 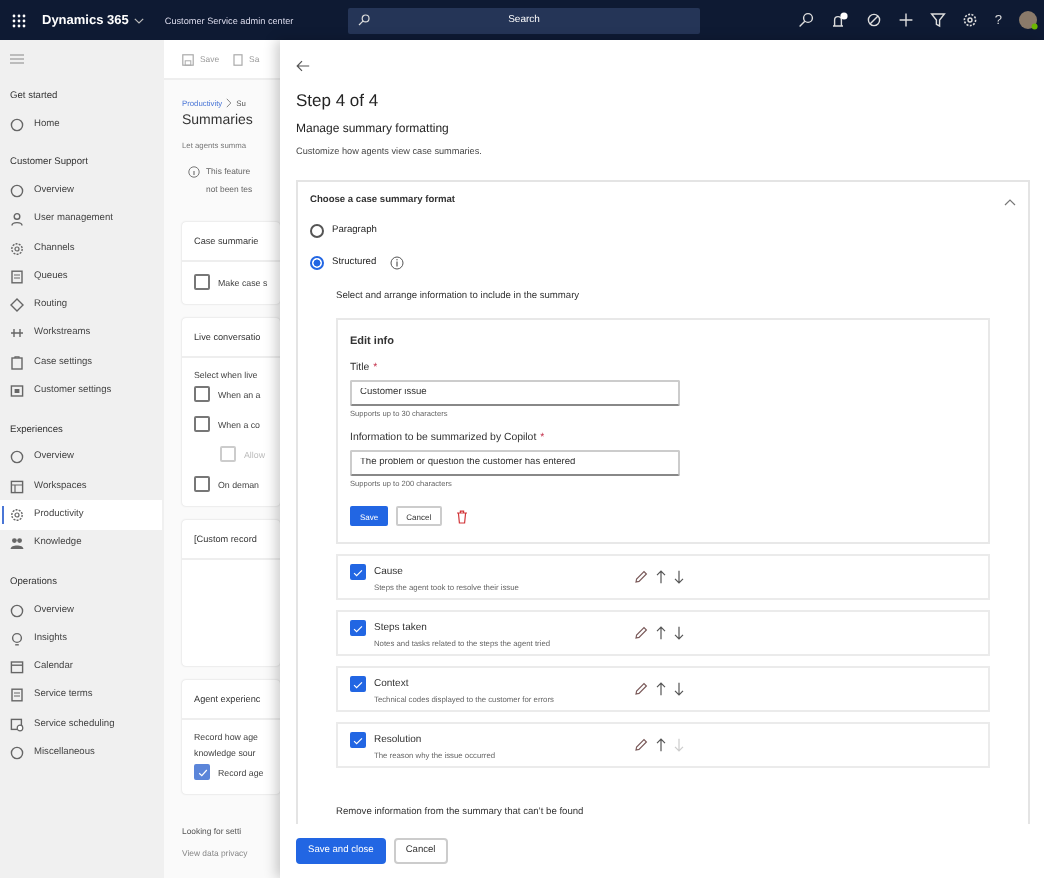 I want to click on diamond-icon, so click(x=17, y=305).